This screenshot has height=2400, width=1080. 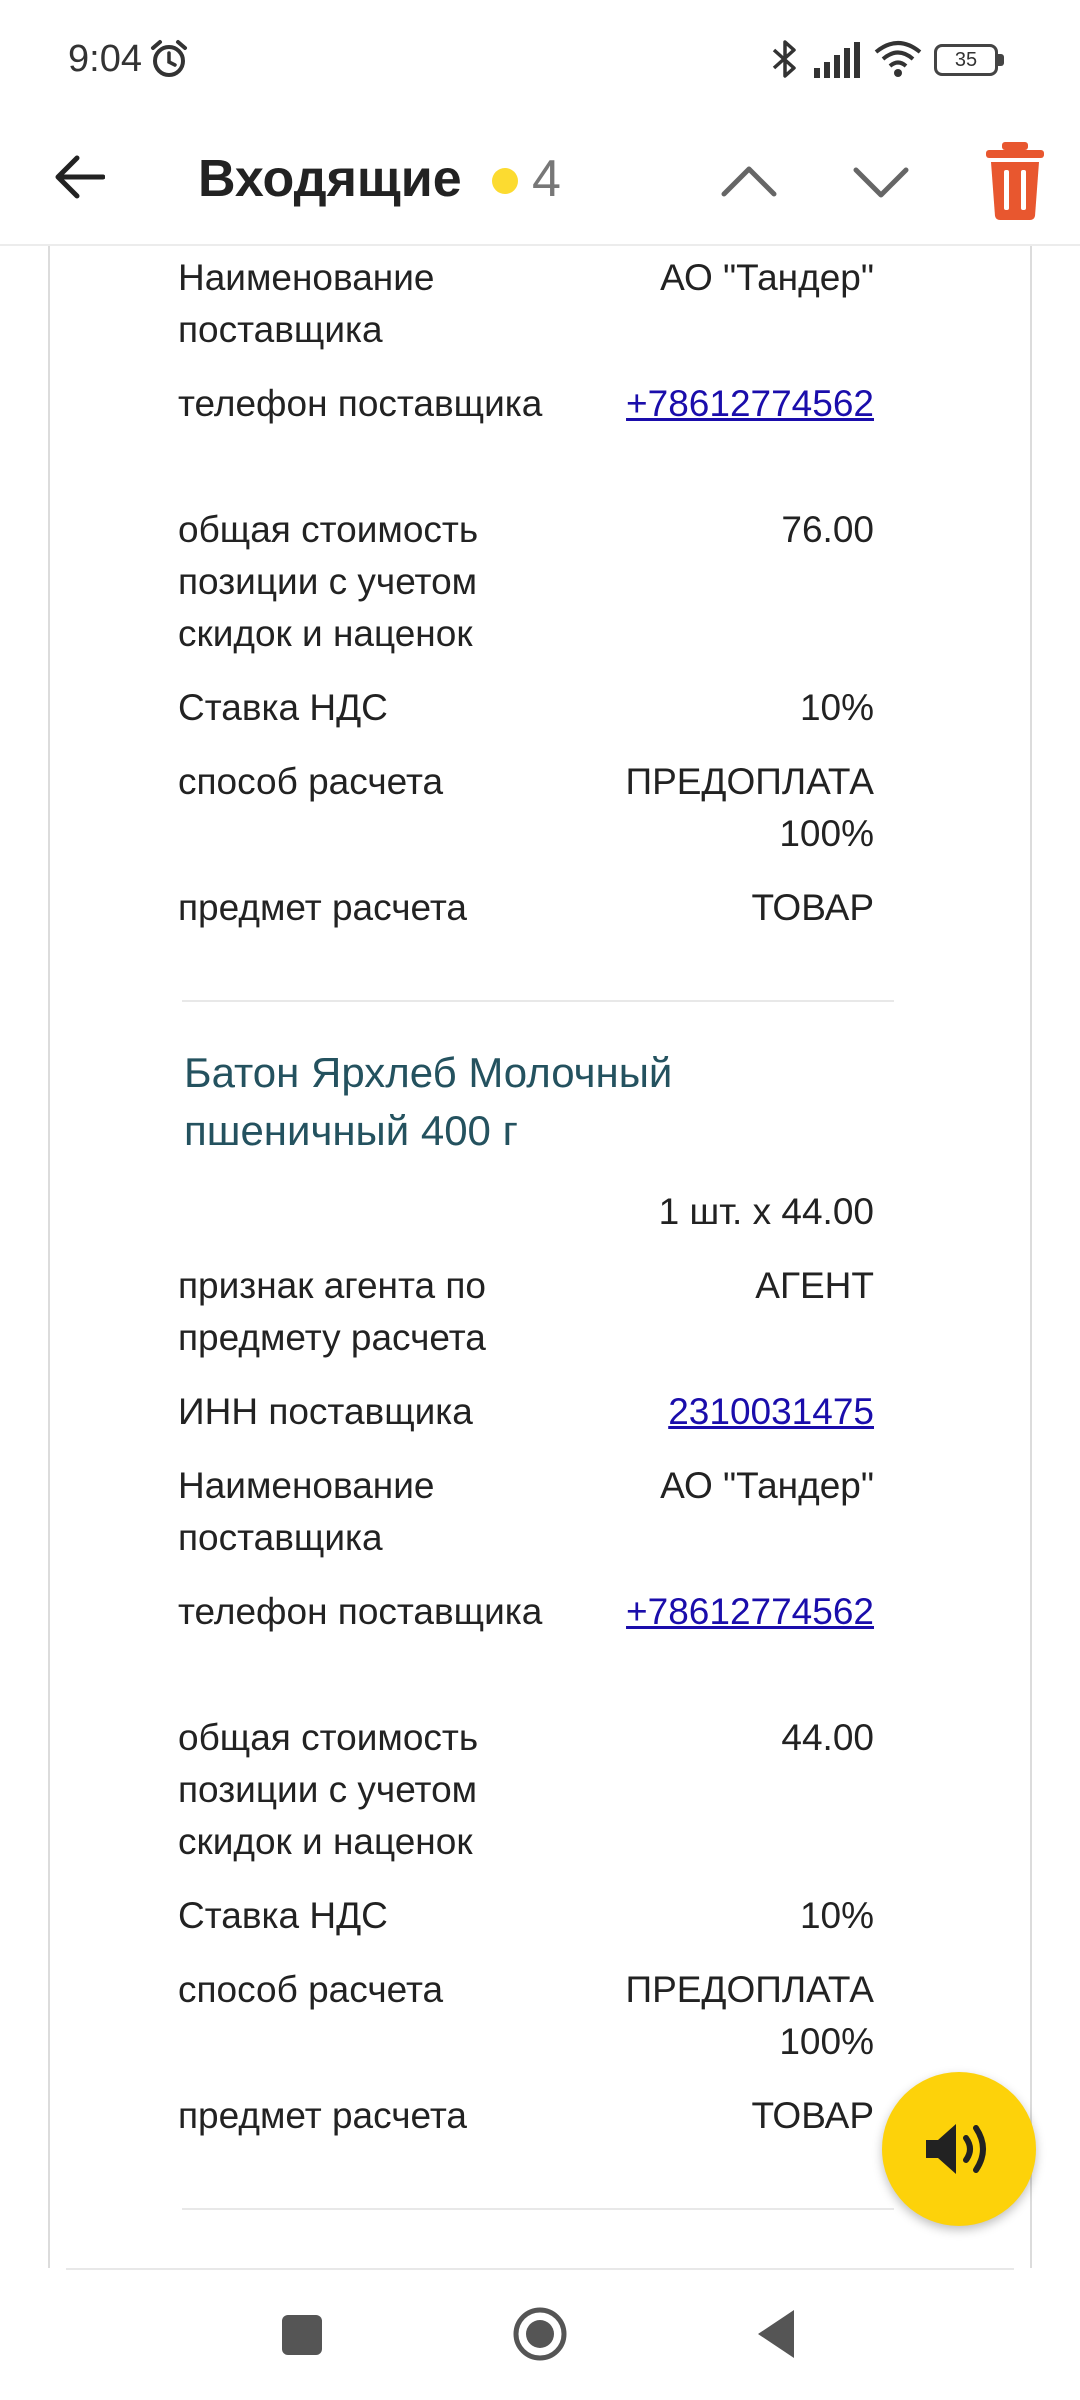 I want to click on next-item-title: Изюм Ярмарка Отборный, so click(x=529, y=2262).